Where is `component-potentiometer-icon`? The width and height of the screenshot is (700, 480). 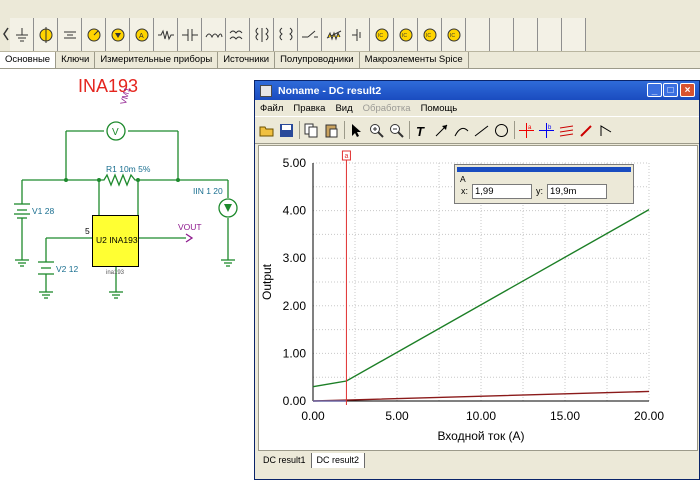
component-potentiometer-icon is located at coordinates (334, 34).